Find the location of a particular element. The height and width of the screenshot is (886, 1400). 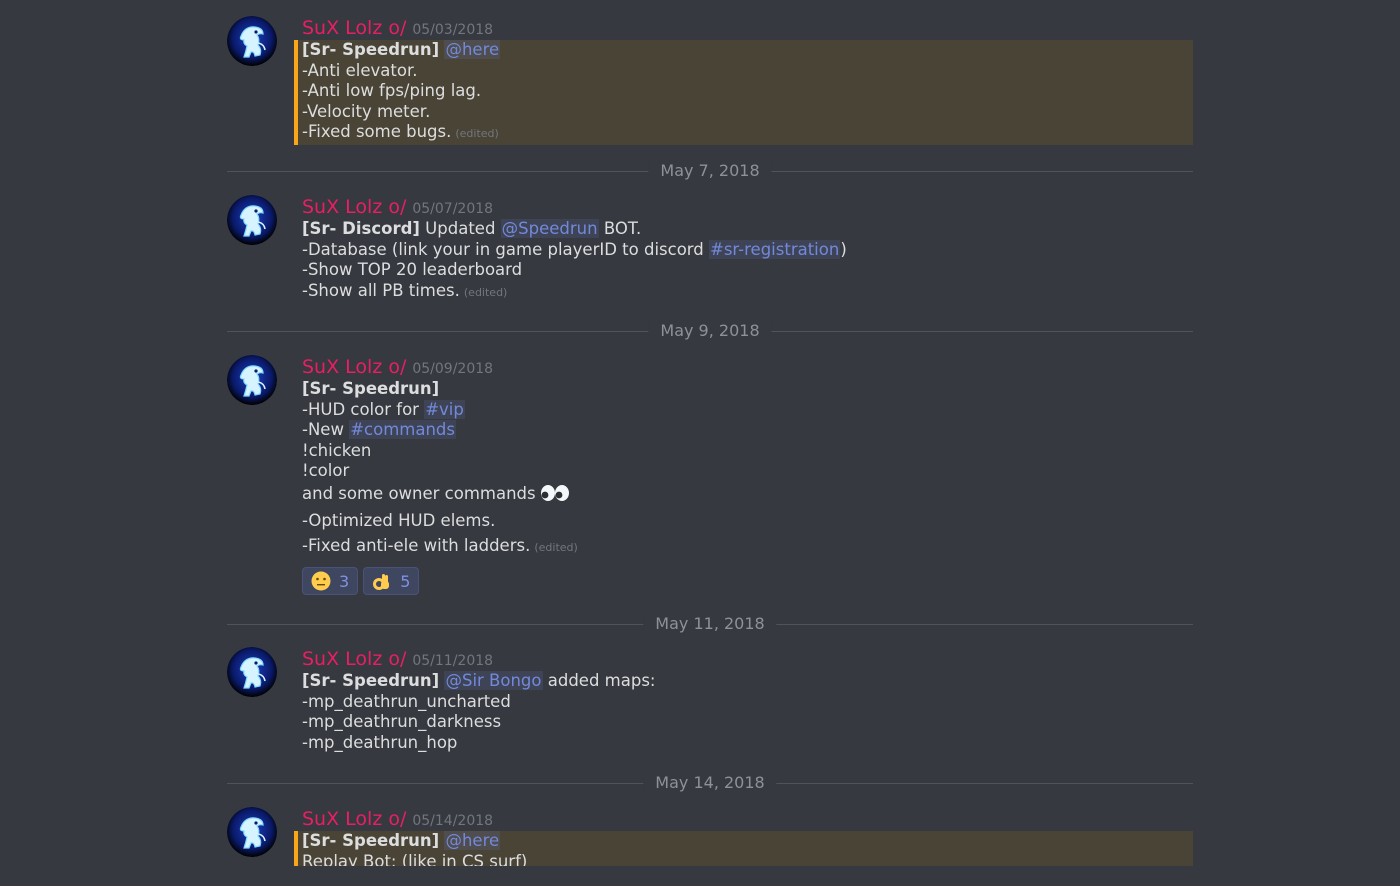

message-line: -Anti elevator. is located at coordinates (747, 71).